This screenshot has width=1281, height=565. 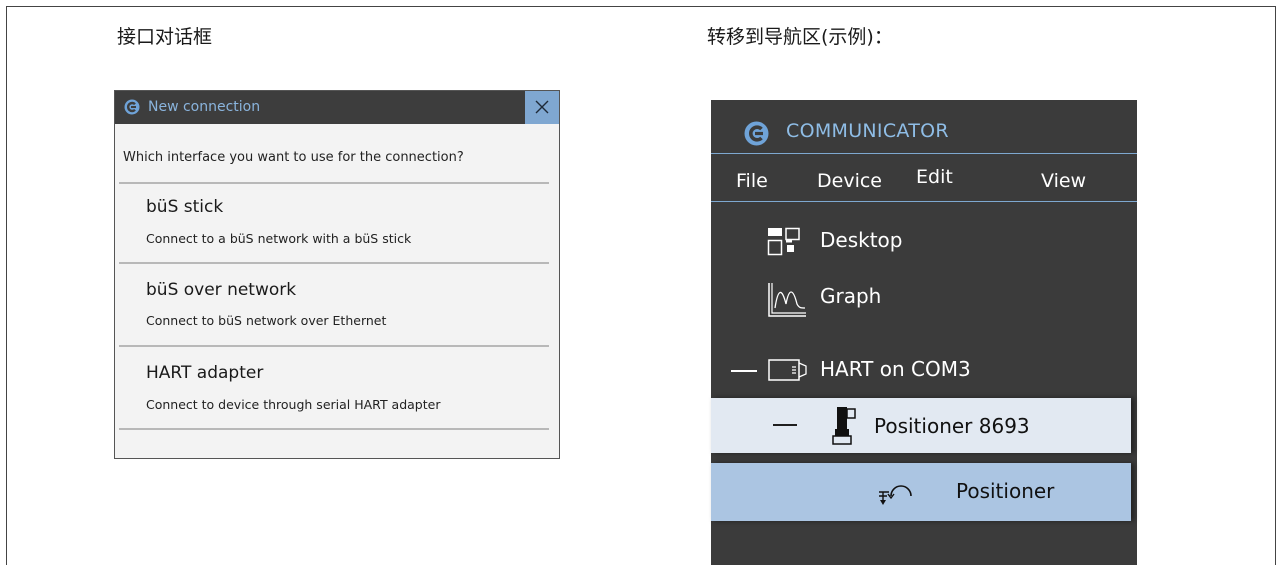 I want to click on close-icon, so click(x=542, y=107).